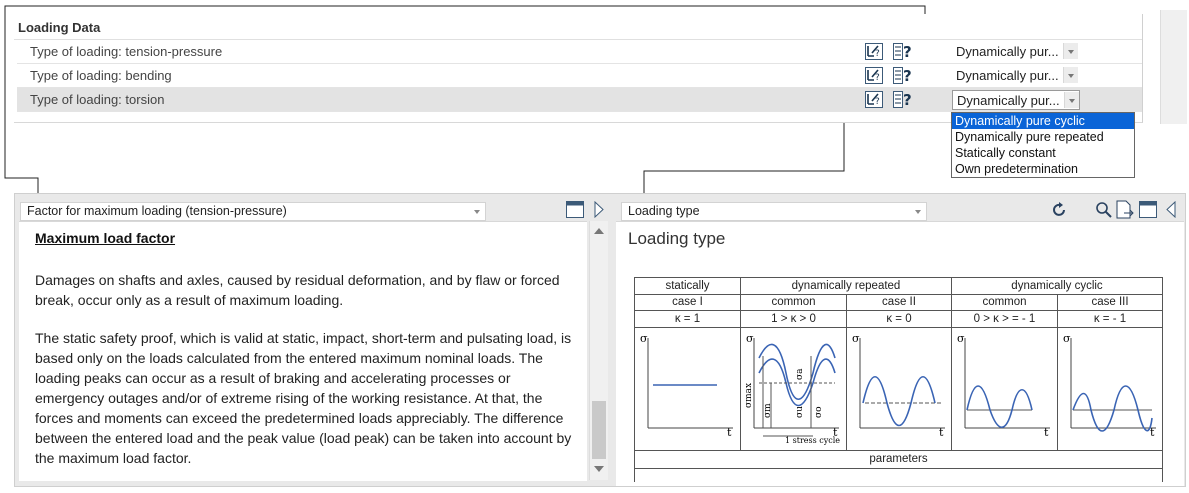  What do you see at coordinates (819, 412) in the screenshot?
I see `svg-text: σo` at bounding box center [819, 412].